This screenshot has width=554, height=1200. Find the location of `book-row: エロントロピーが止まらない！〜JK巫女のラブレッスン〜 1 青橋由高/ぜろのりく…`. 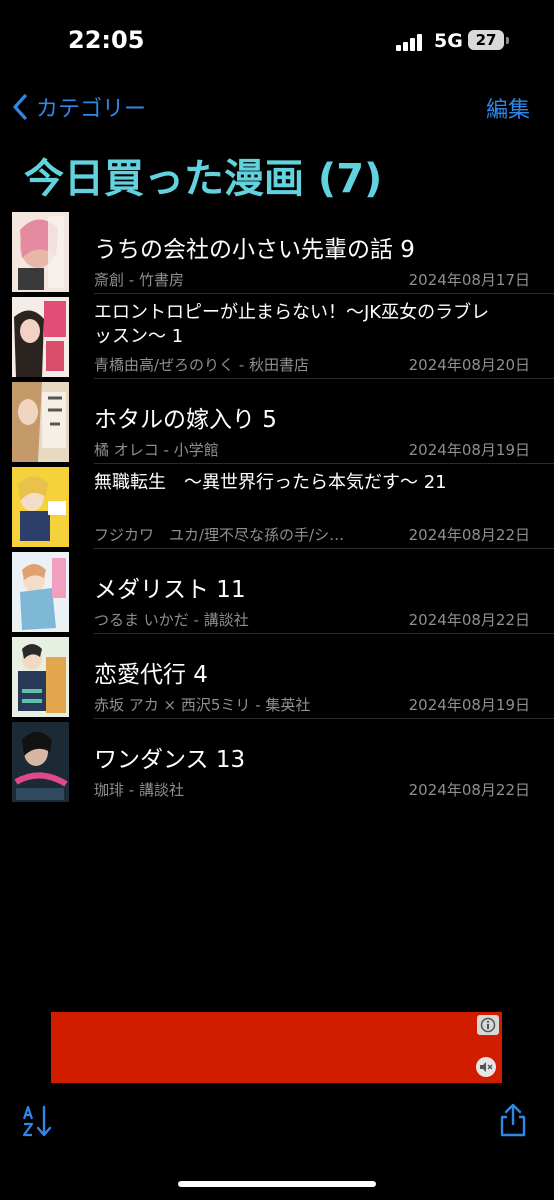

book-row: エロントロピーが止まらない！〜JK巫女のラブレッスン〜 1 青橋由高/ぜろのりく… is located at coordinates (277, 337).